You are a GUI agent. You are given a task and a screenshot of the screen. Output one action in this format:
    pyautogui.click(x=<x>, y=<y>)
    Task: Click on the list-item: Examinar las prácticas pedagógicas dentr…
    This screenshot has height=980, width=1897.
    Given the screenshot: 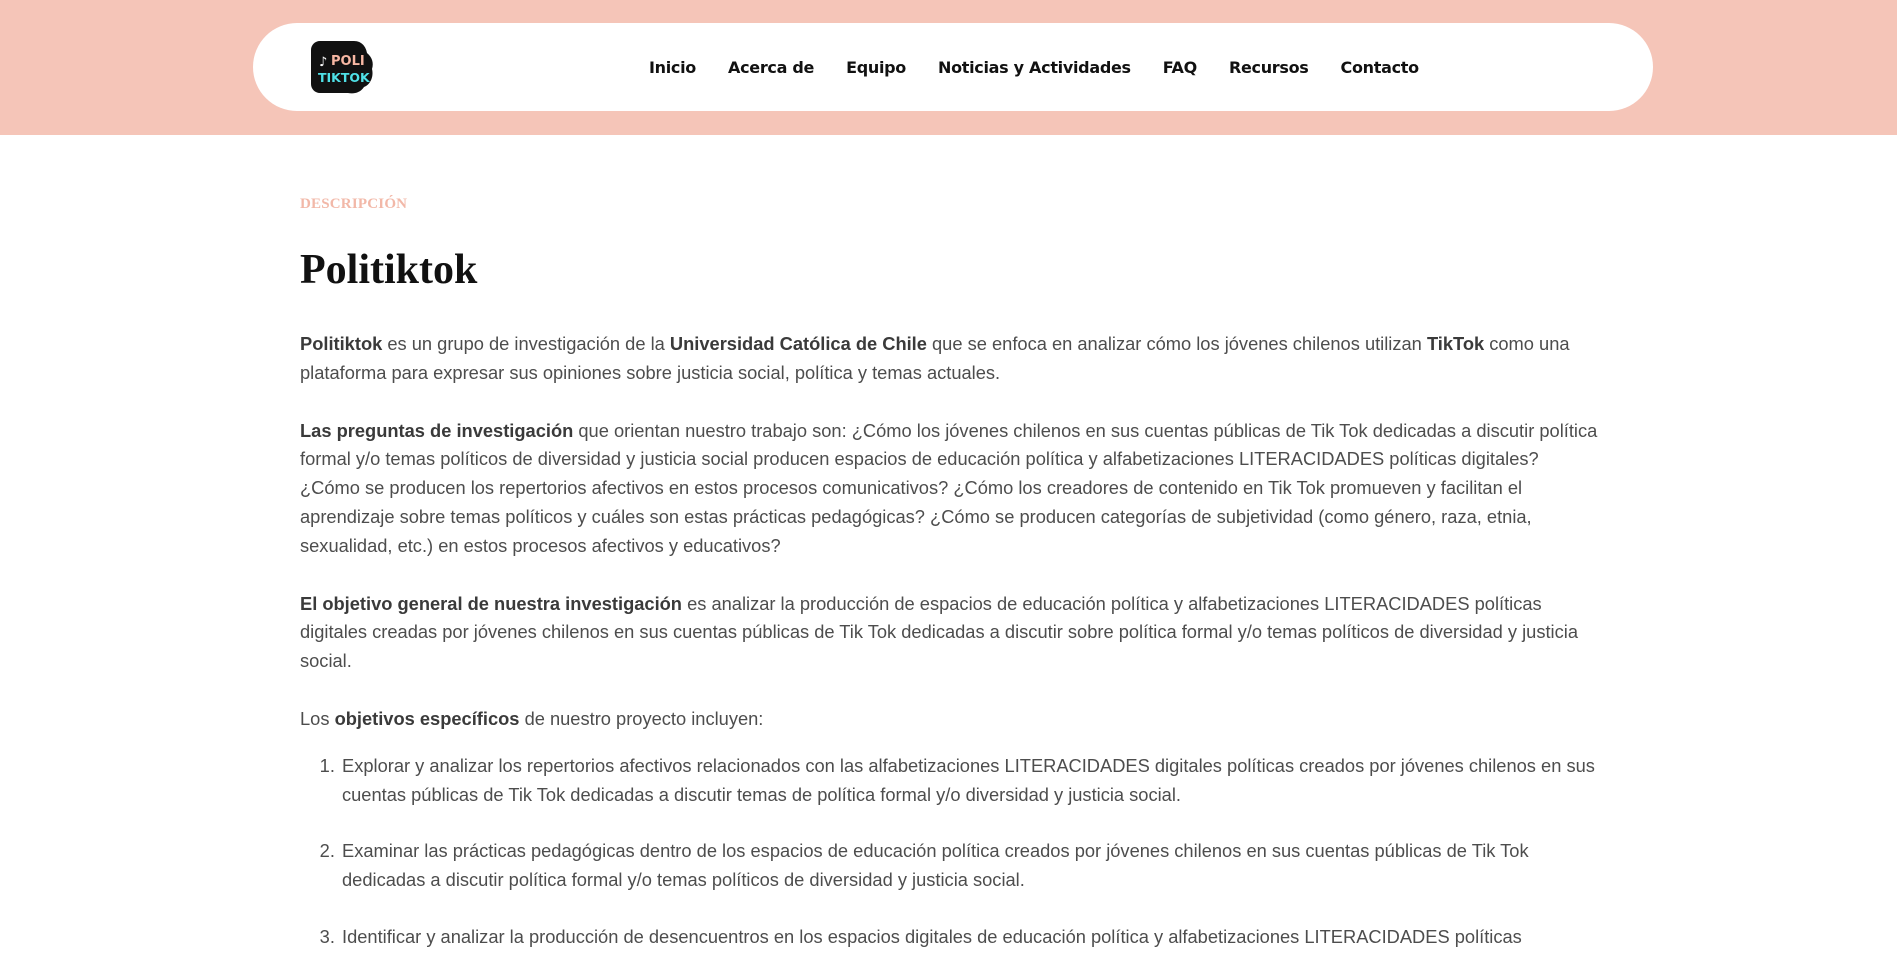 What is the action you would take?
    pyautogui.click(x=970, y=866)
    